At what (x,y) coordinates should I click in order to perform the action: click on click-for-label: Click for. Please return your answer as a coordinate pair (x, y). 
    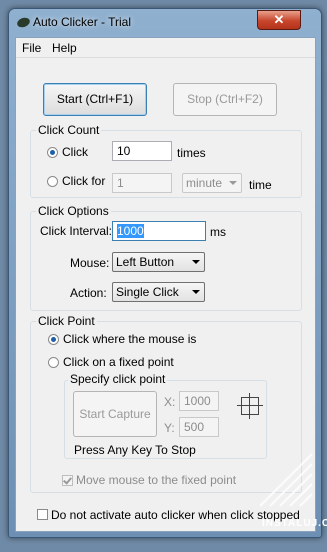
    Looking at the image, I should click on (84, 181).